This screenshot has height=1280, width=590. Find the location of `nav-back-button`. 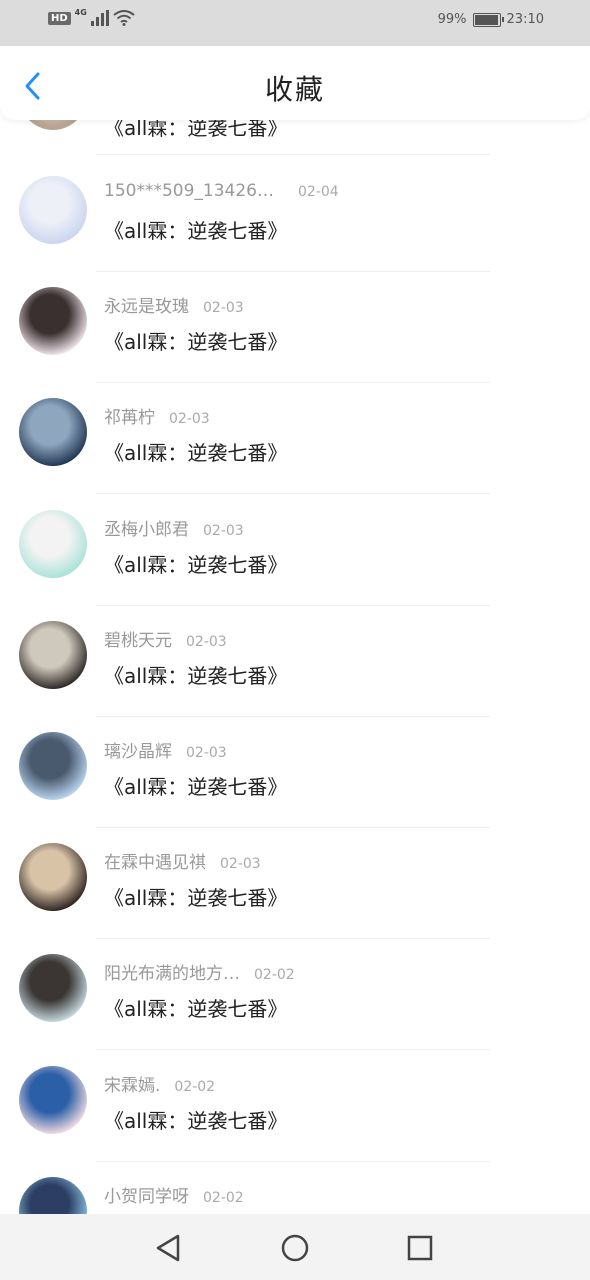

nav-back-button is located at coordinates (168, 1248).